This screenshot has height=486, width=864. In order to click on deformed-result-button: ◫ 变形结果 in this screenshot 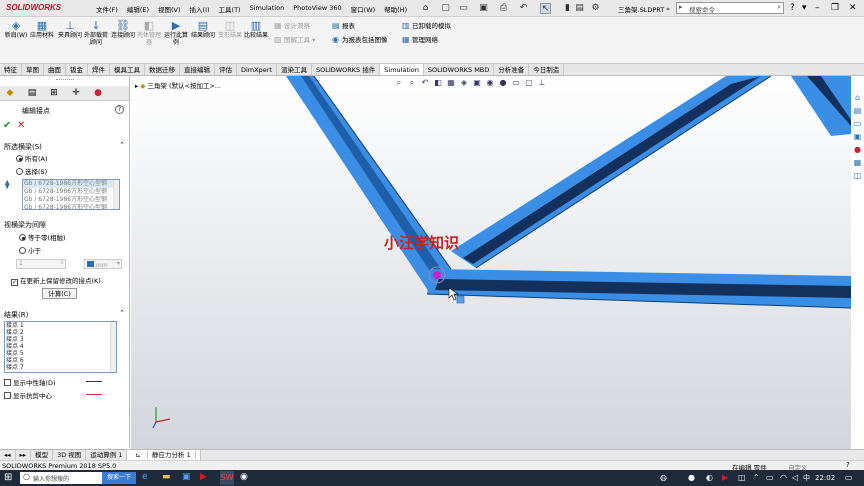, I will do `click(230, 29)`.